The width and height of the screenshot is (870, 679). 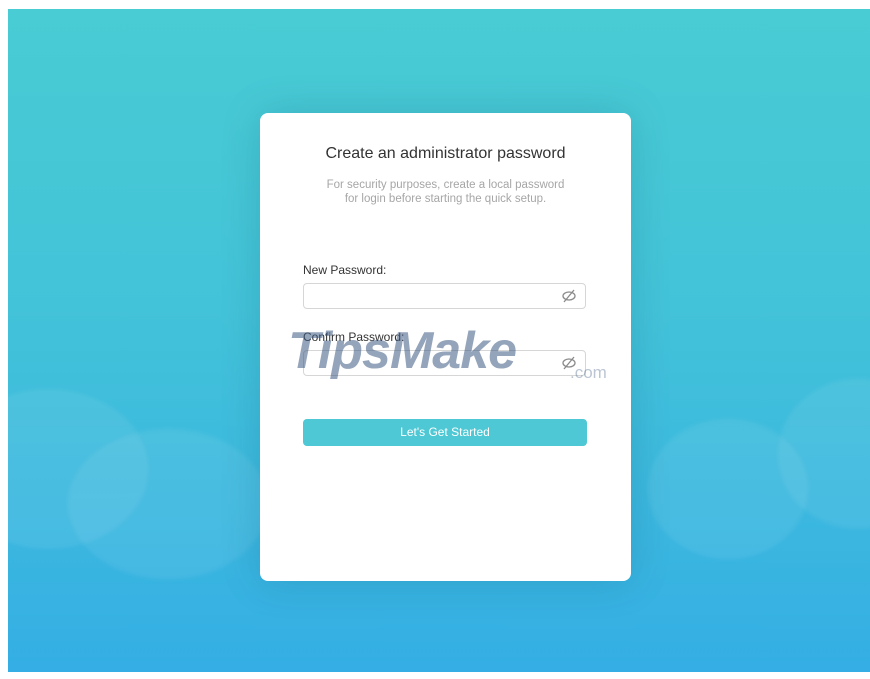 What do you see at coordinates (430, 363) in the screenshot?
I see `confirm-password-input` at bounding box center [430, 363].